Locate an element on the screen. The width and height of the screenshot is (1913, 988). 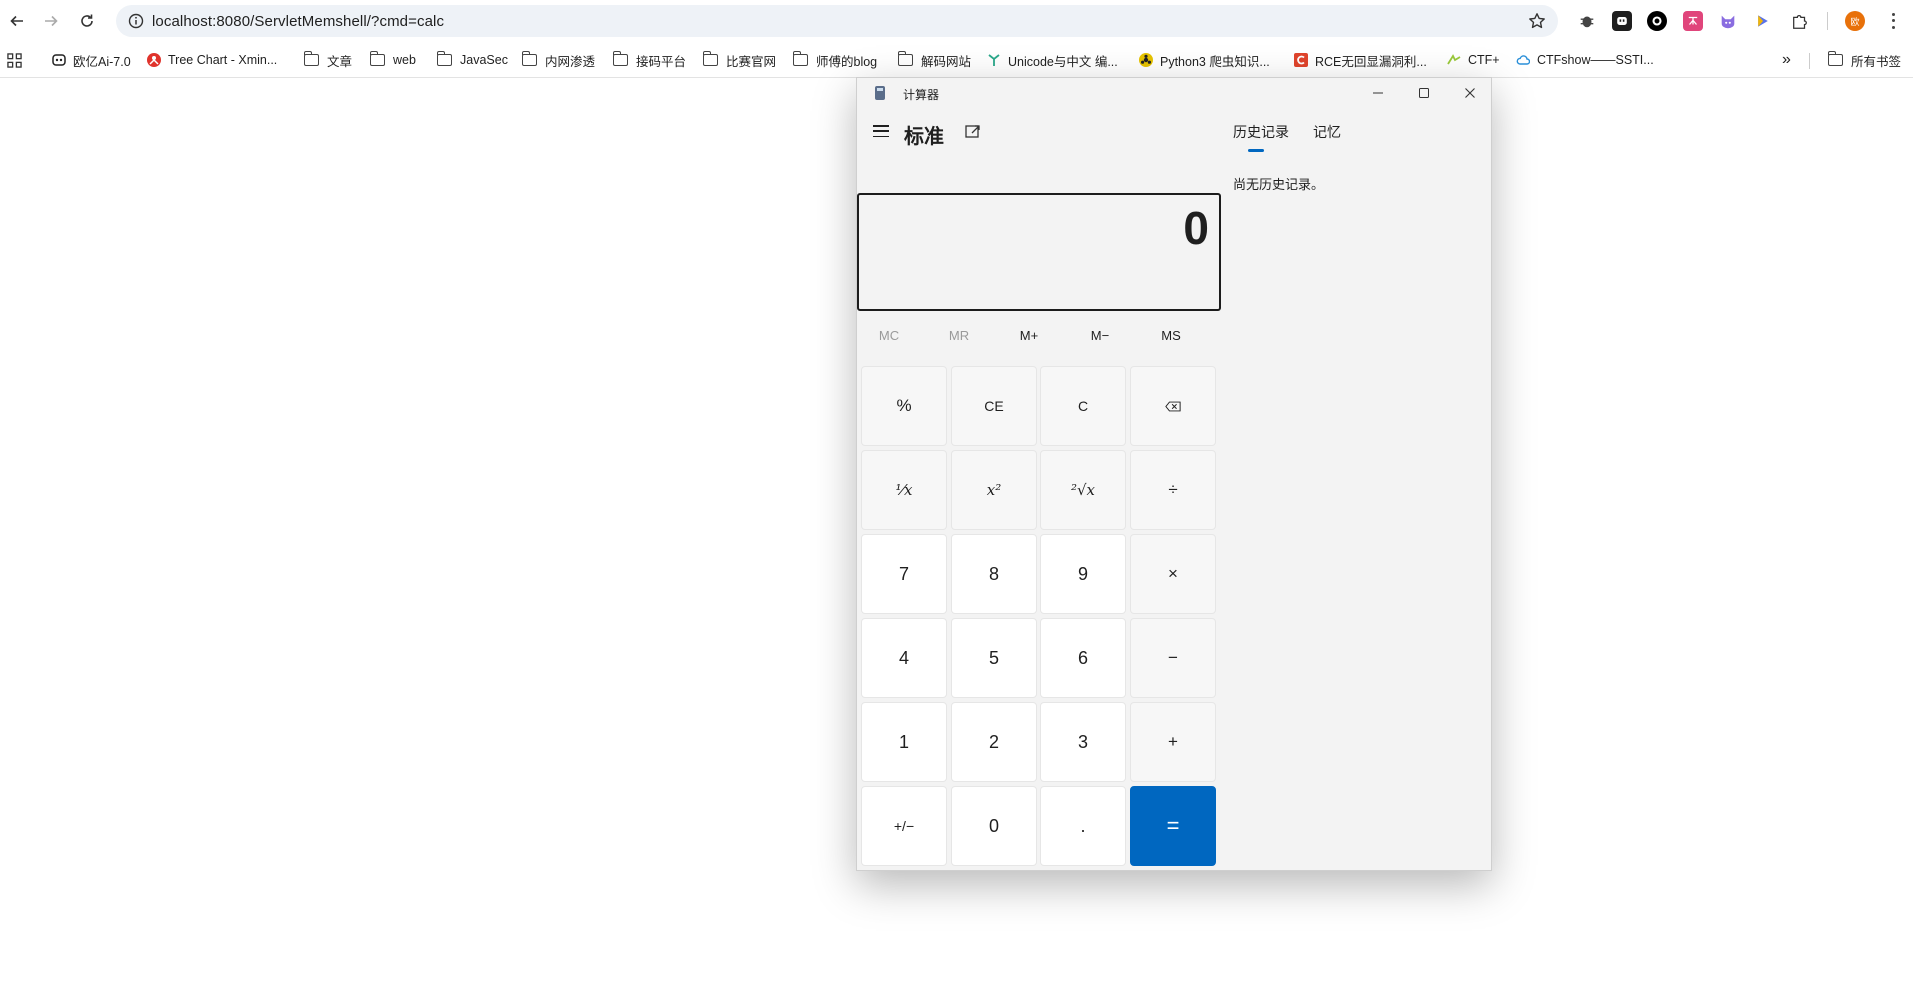
digit-6-button: 6 is located at coordinates (1083, 658).